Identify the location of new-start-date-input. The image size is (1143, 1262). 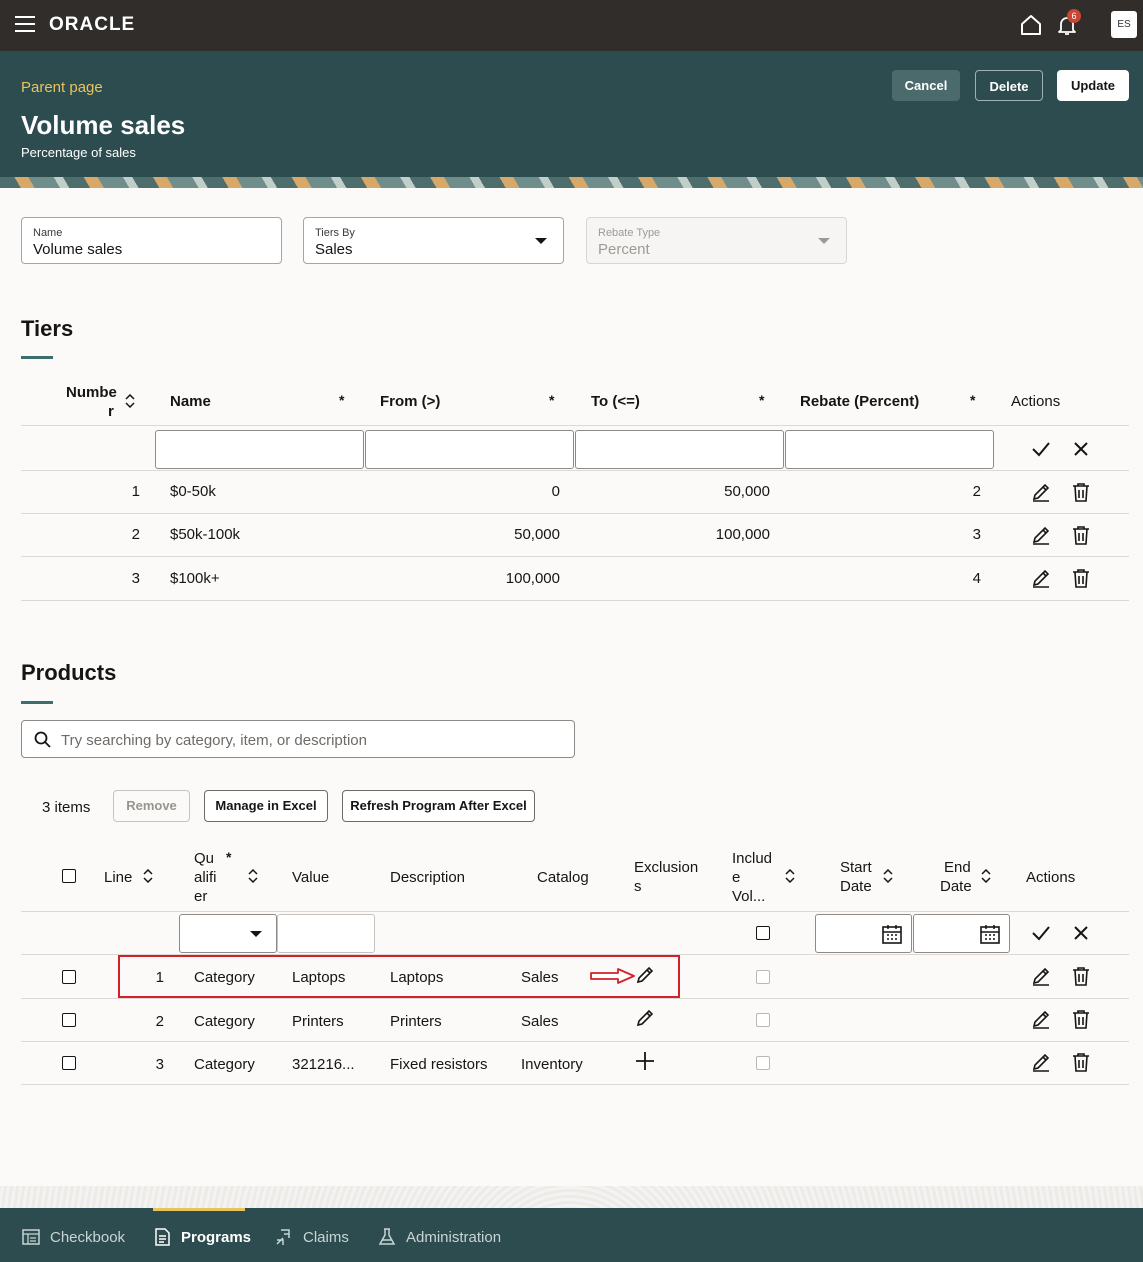
(863, 933).